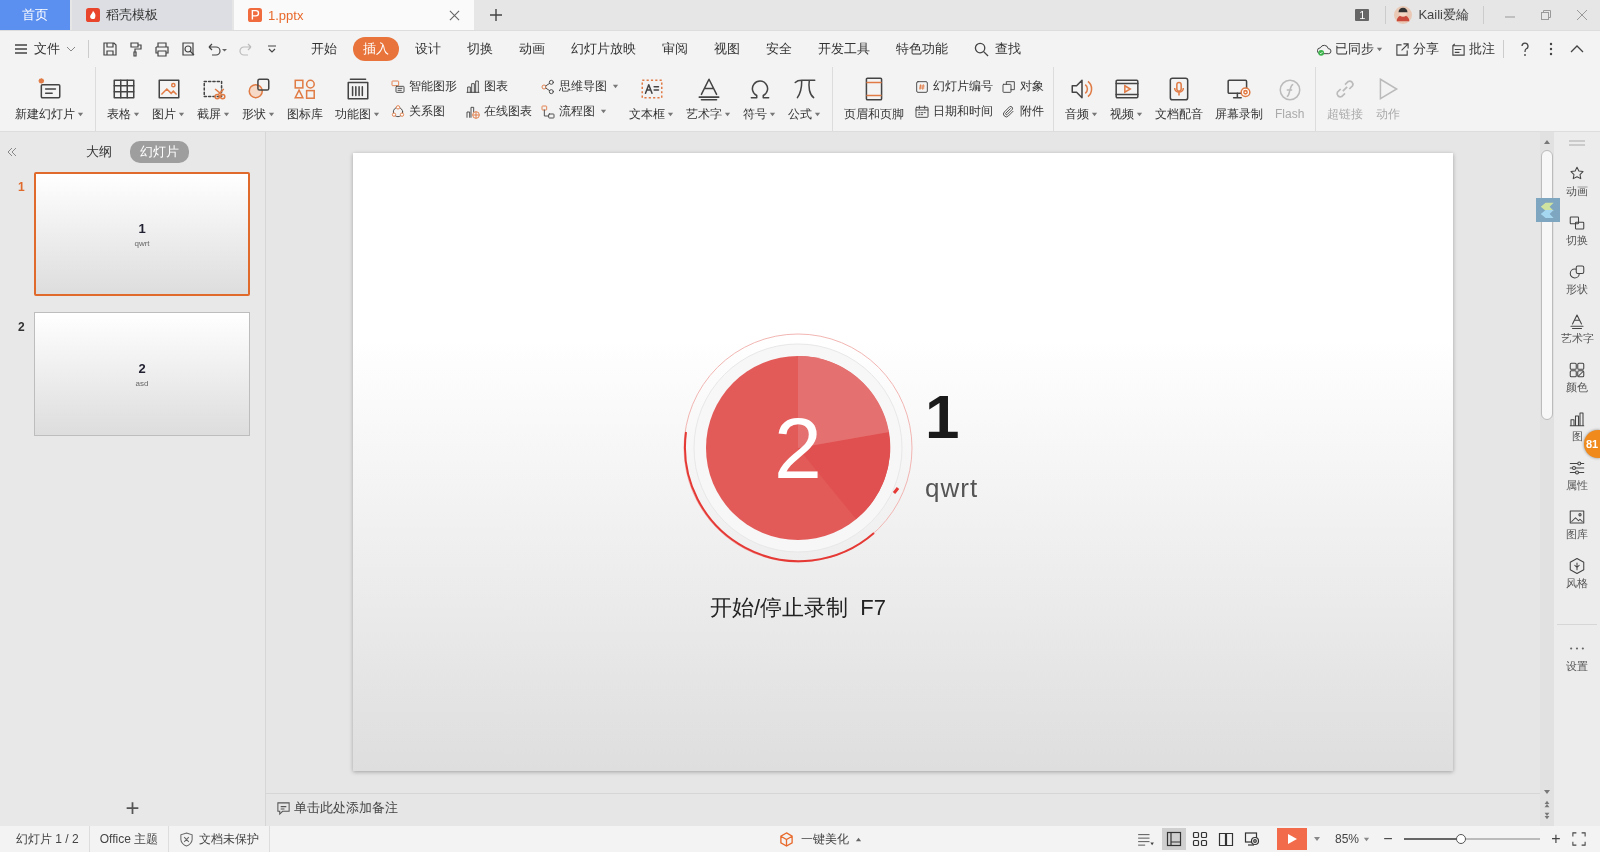  I want to click on menu-tab: 开发工具, so click(844, 49).